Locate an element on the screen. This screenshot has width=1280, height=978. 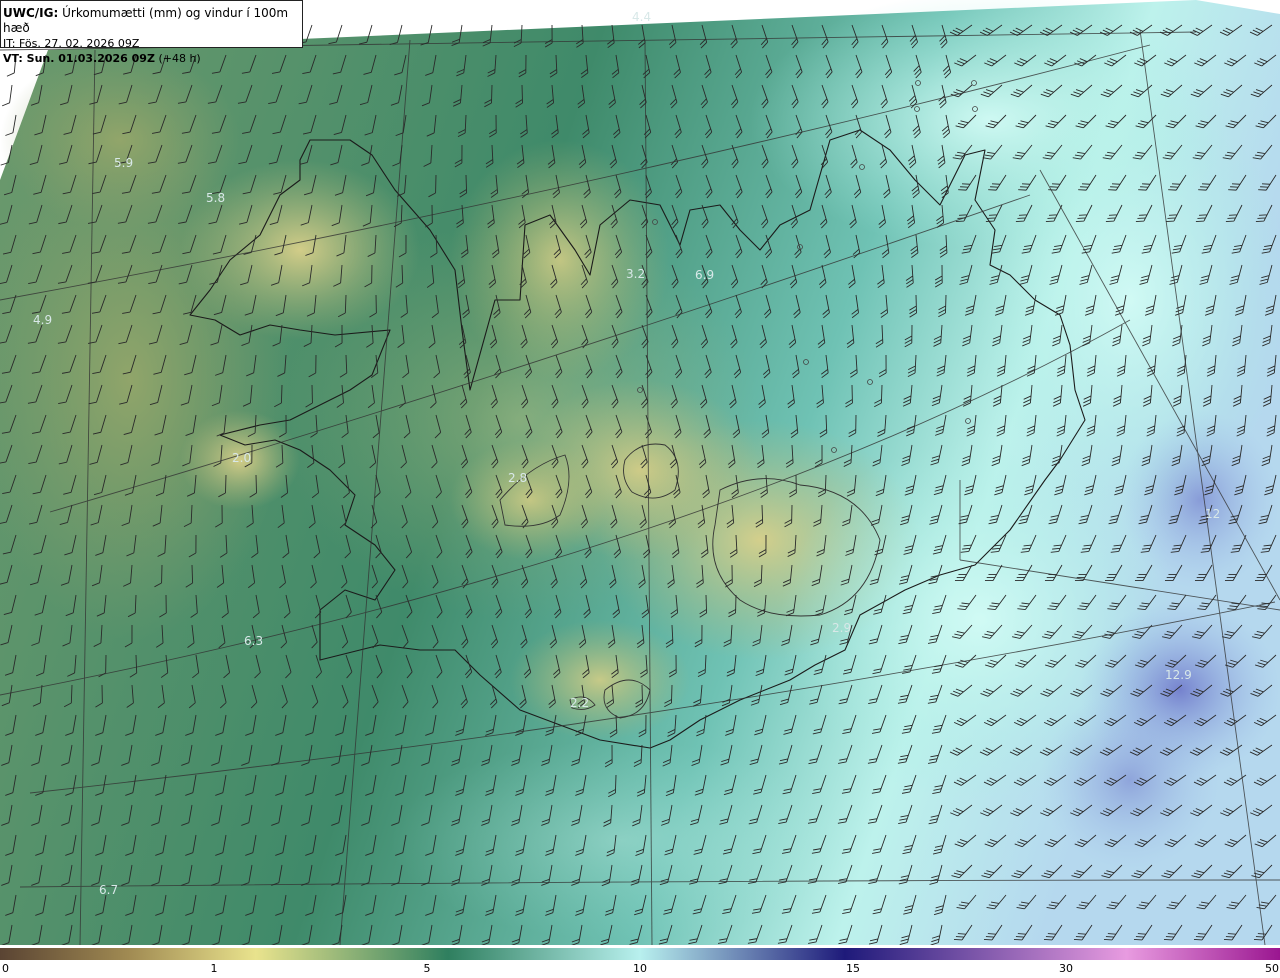
colorbar-tick: 0 is located at coordinates (5, 968).